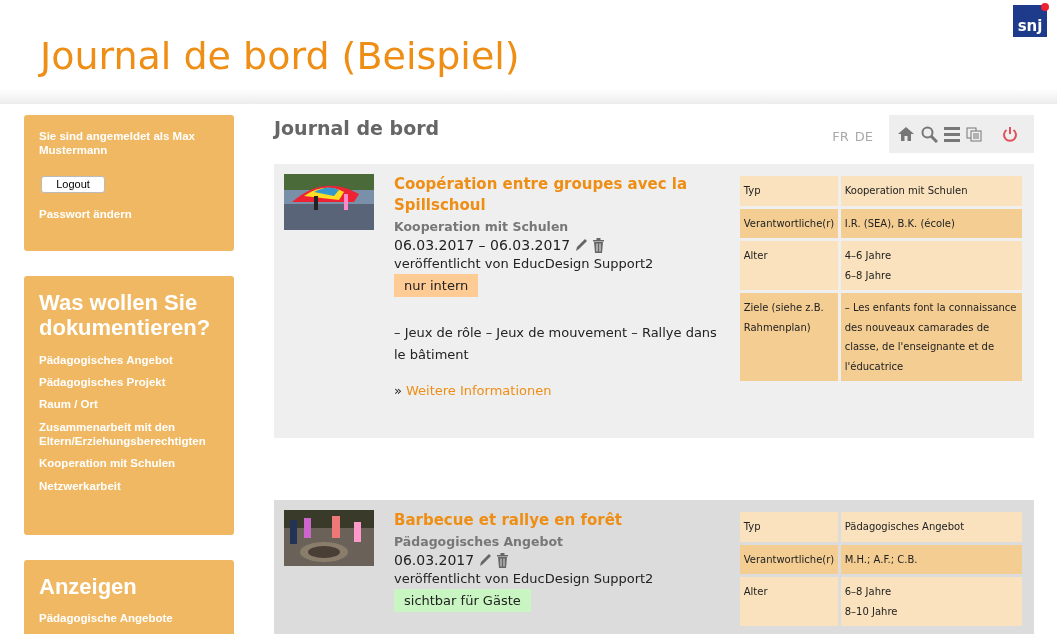 The height and width of the screenshot is (634, 1057). I want to click on detail-value: I.R. (SEA), B.K. (école), so click(900, 223).